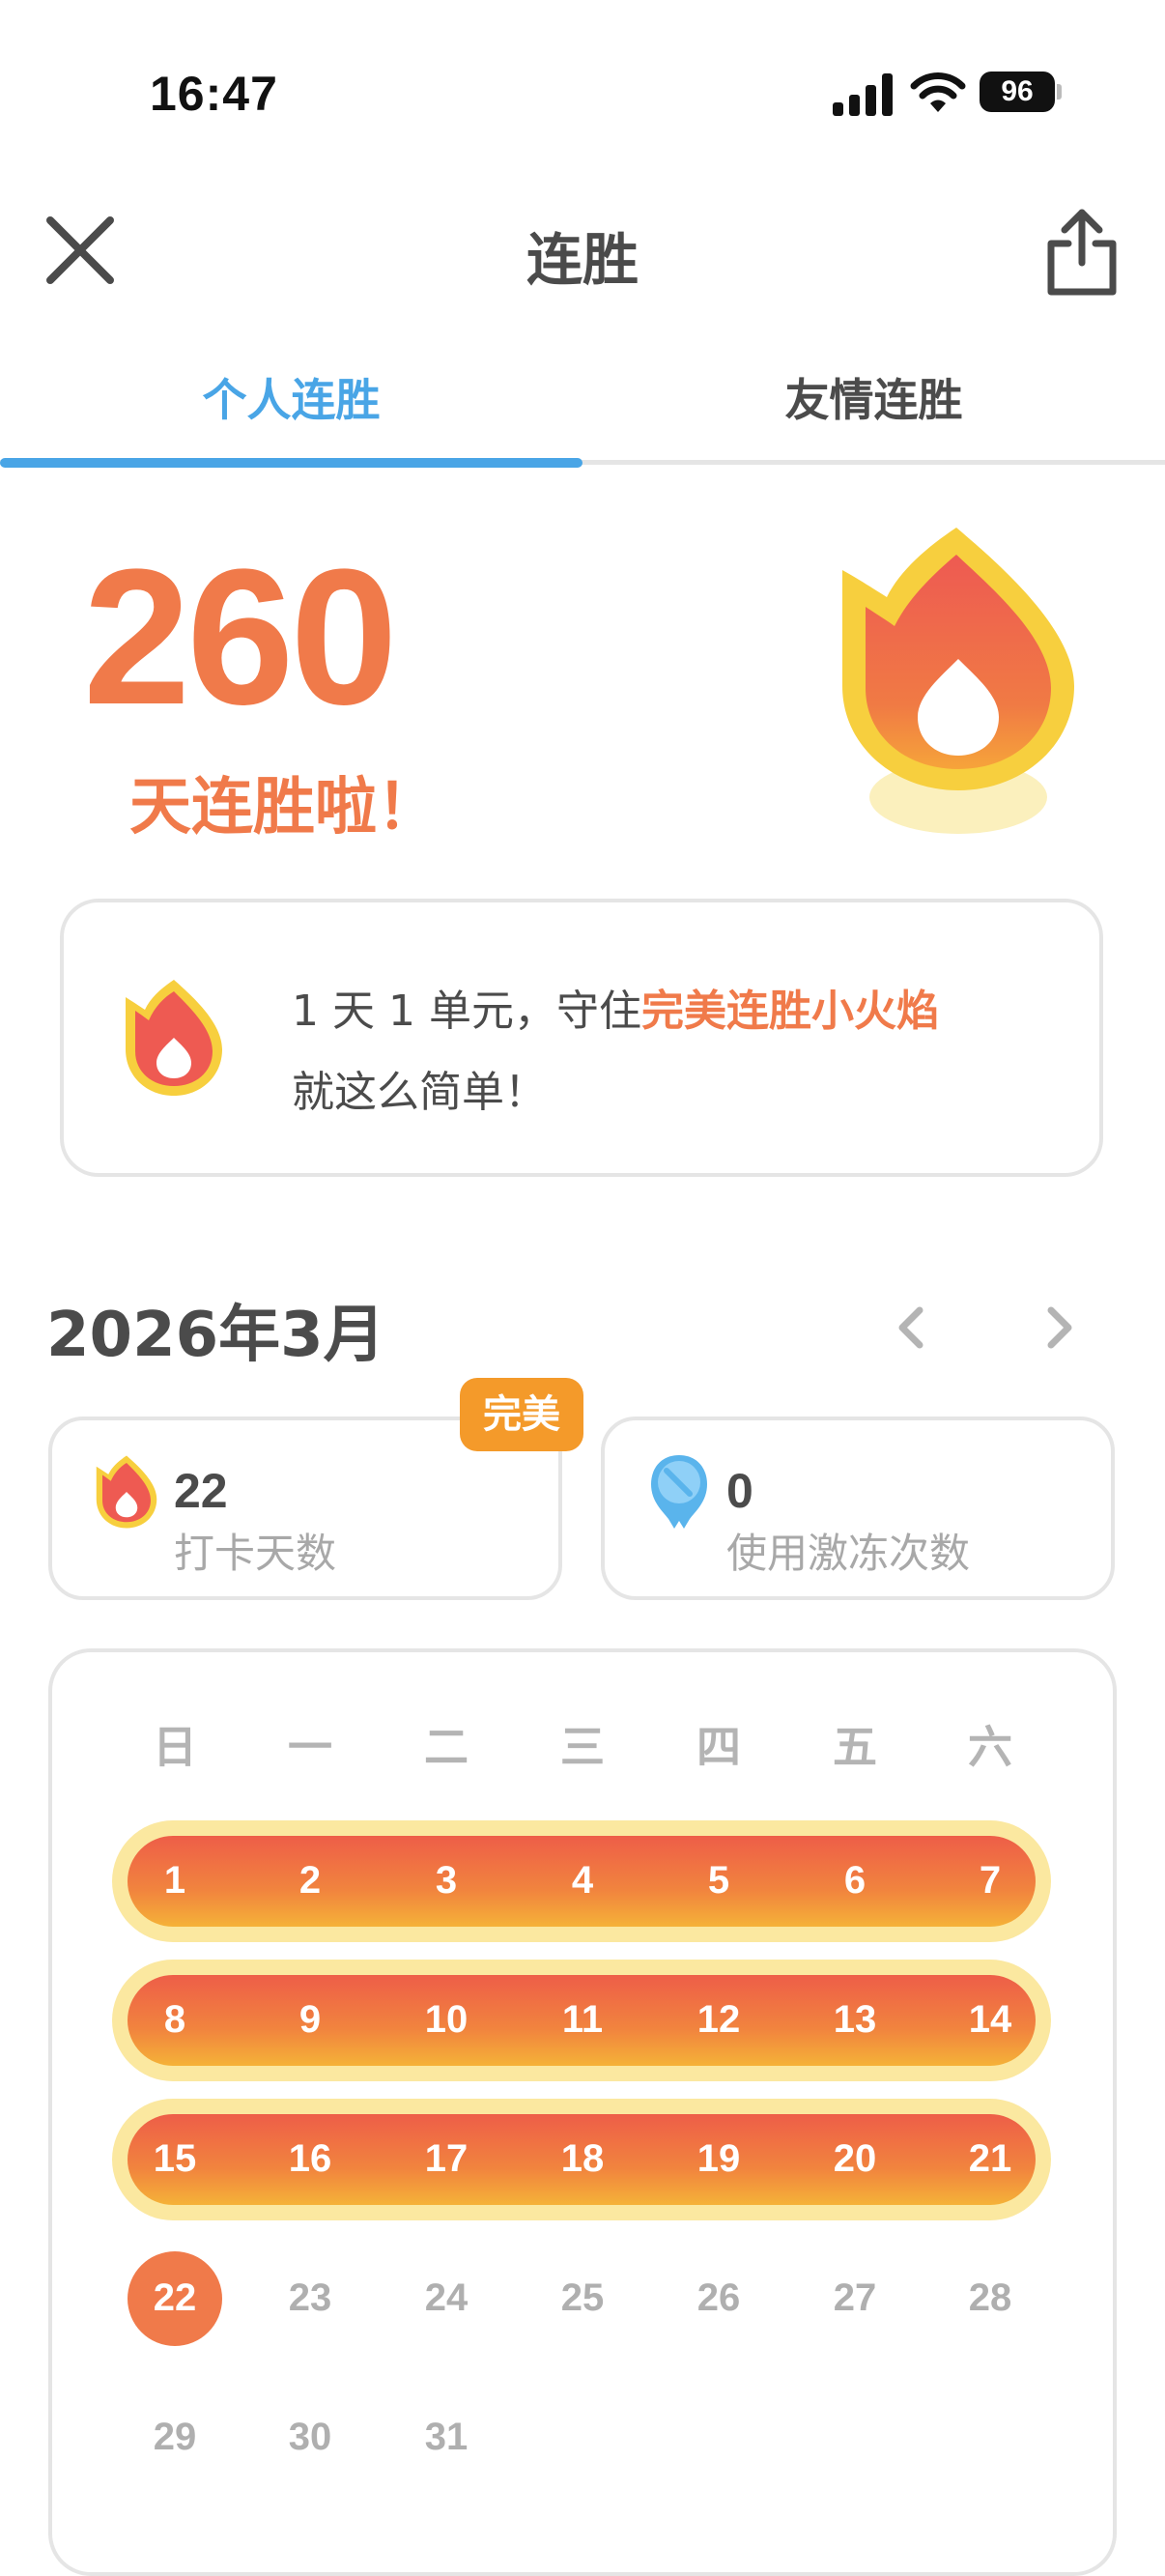  What do you see at coordinates (310, 2020) in the screenshot?
I see `calendar-day: 9` at bounding box center [310, 2020].